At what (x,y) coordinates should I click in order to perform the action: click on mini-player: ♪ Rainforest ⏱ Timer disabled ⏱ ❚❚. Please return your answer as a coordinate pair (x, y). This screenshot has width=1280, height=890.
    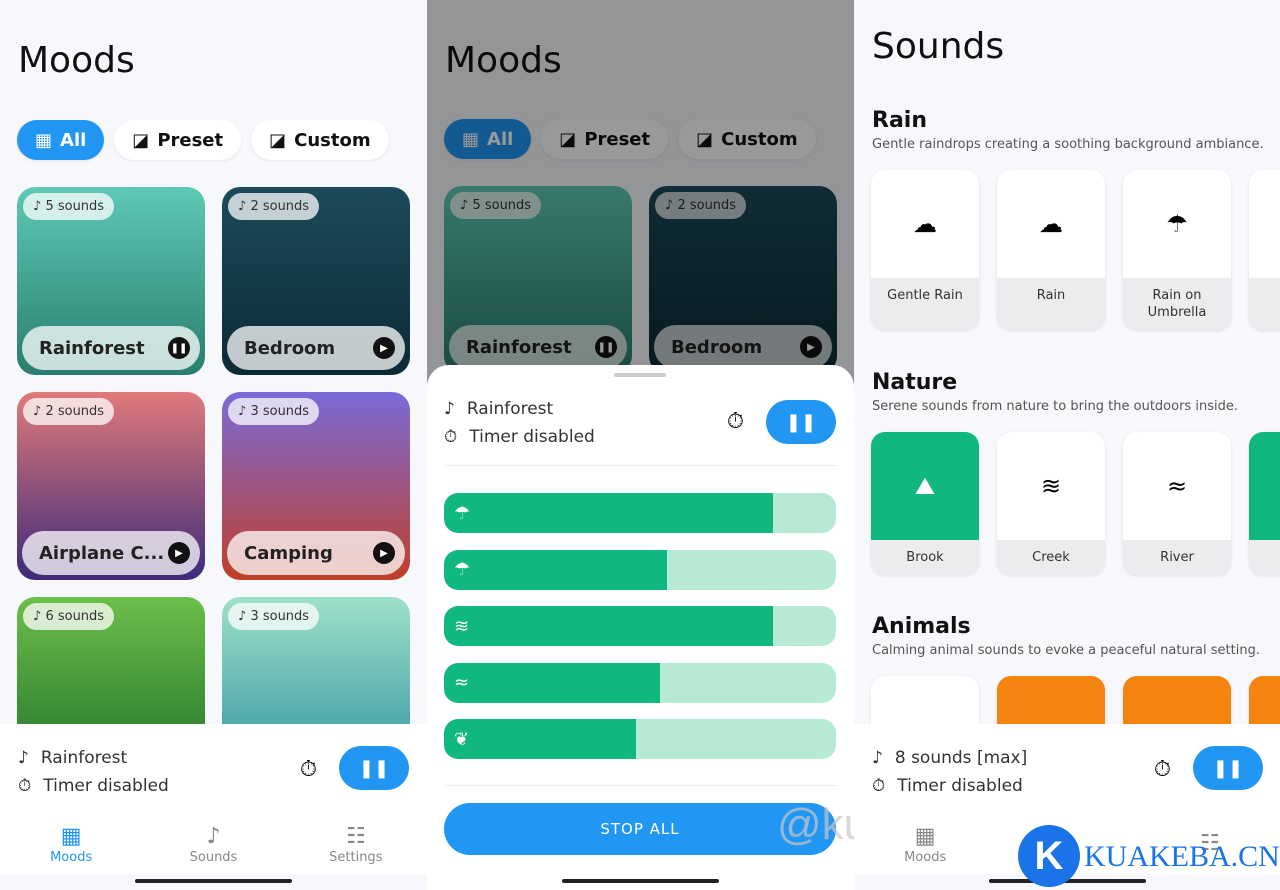
    Looking at the image, I should click on (213, 769).